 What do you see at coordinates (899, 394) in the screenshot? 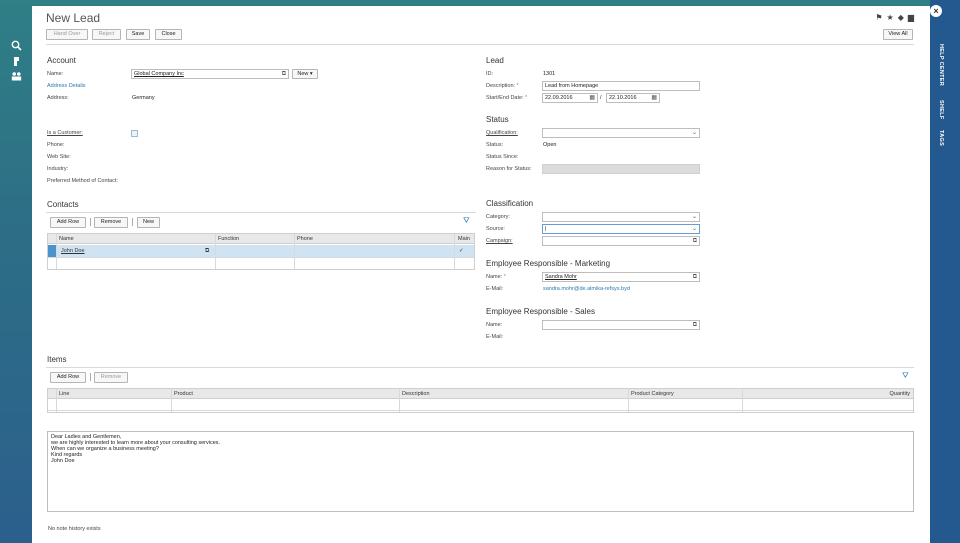
I see `column-header: Quantity` at bounding box center [899, 394].